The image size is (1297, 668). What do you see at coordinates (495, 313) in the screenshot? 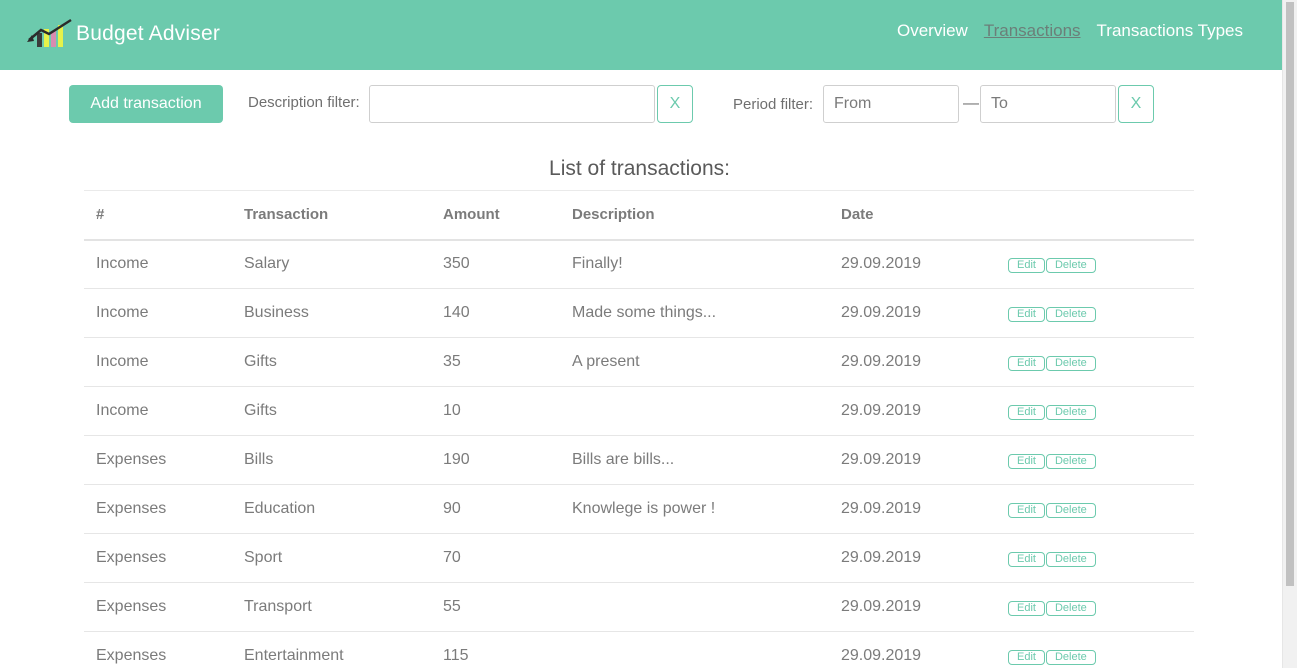
I see `cell-amount: 140` at bounding box center [495, 313].